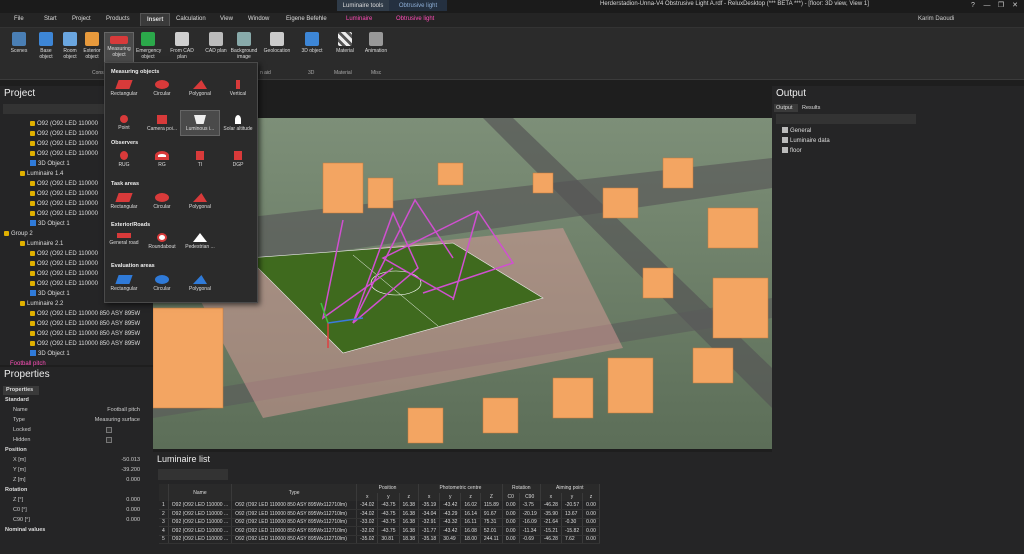 This screenshot has width=1024, height=554. I want to click on prop-row: Z [°] 0.000, so click(75, 500).